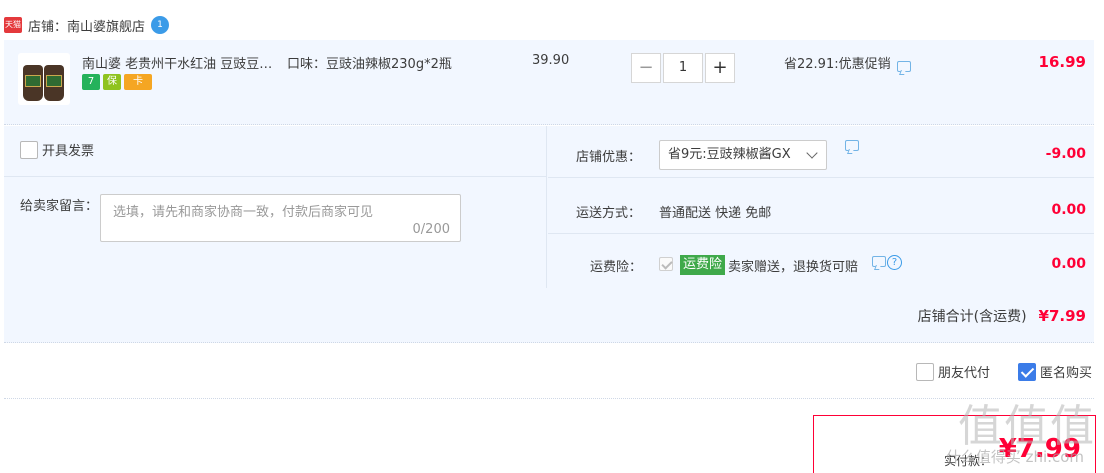 This screenshot has height=473, width=1104. I want to click on message-label: 给卖家留言：, so click(59, 206).